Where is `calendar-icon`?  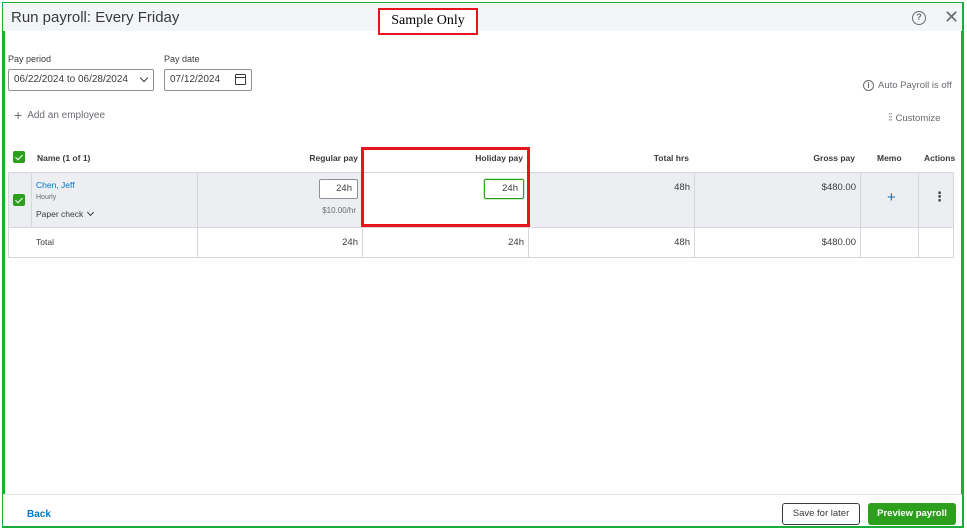
calendar-icon is located at coordinates (240, 79).